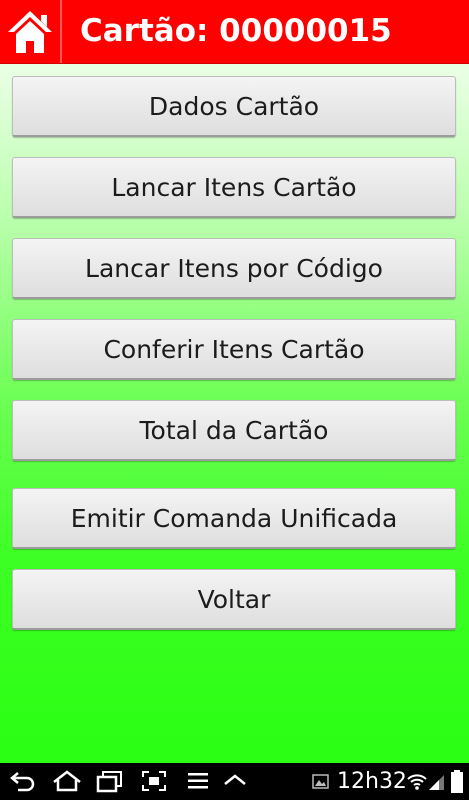 This screenshot has height=800, width=469. What do you see at coordinates (457, 781) in the screenshot?
I see `battery-icon` at bounding box center [457, 781].